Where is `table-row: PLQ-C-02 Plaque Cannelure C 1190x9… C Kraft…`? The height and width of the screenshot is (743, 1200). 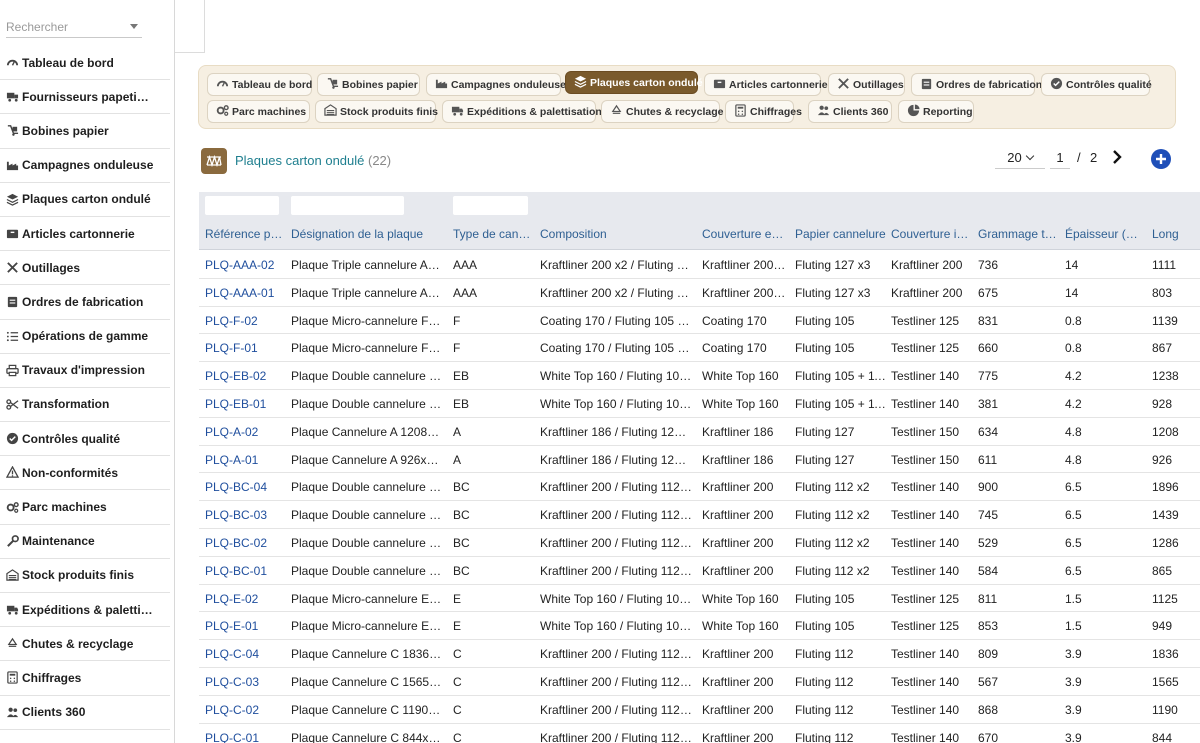 table-row: PLQ-C-02 Plaque Cannelure C 1190x9… C Kraft… is located at coordinates (699, 710).